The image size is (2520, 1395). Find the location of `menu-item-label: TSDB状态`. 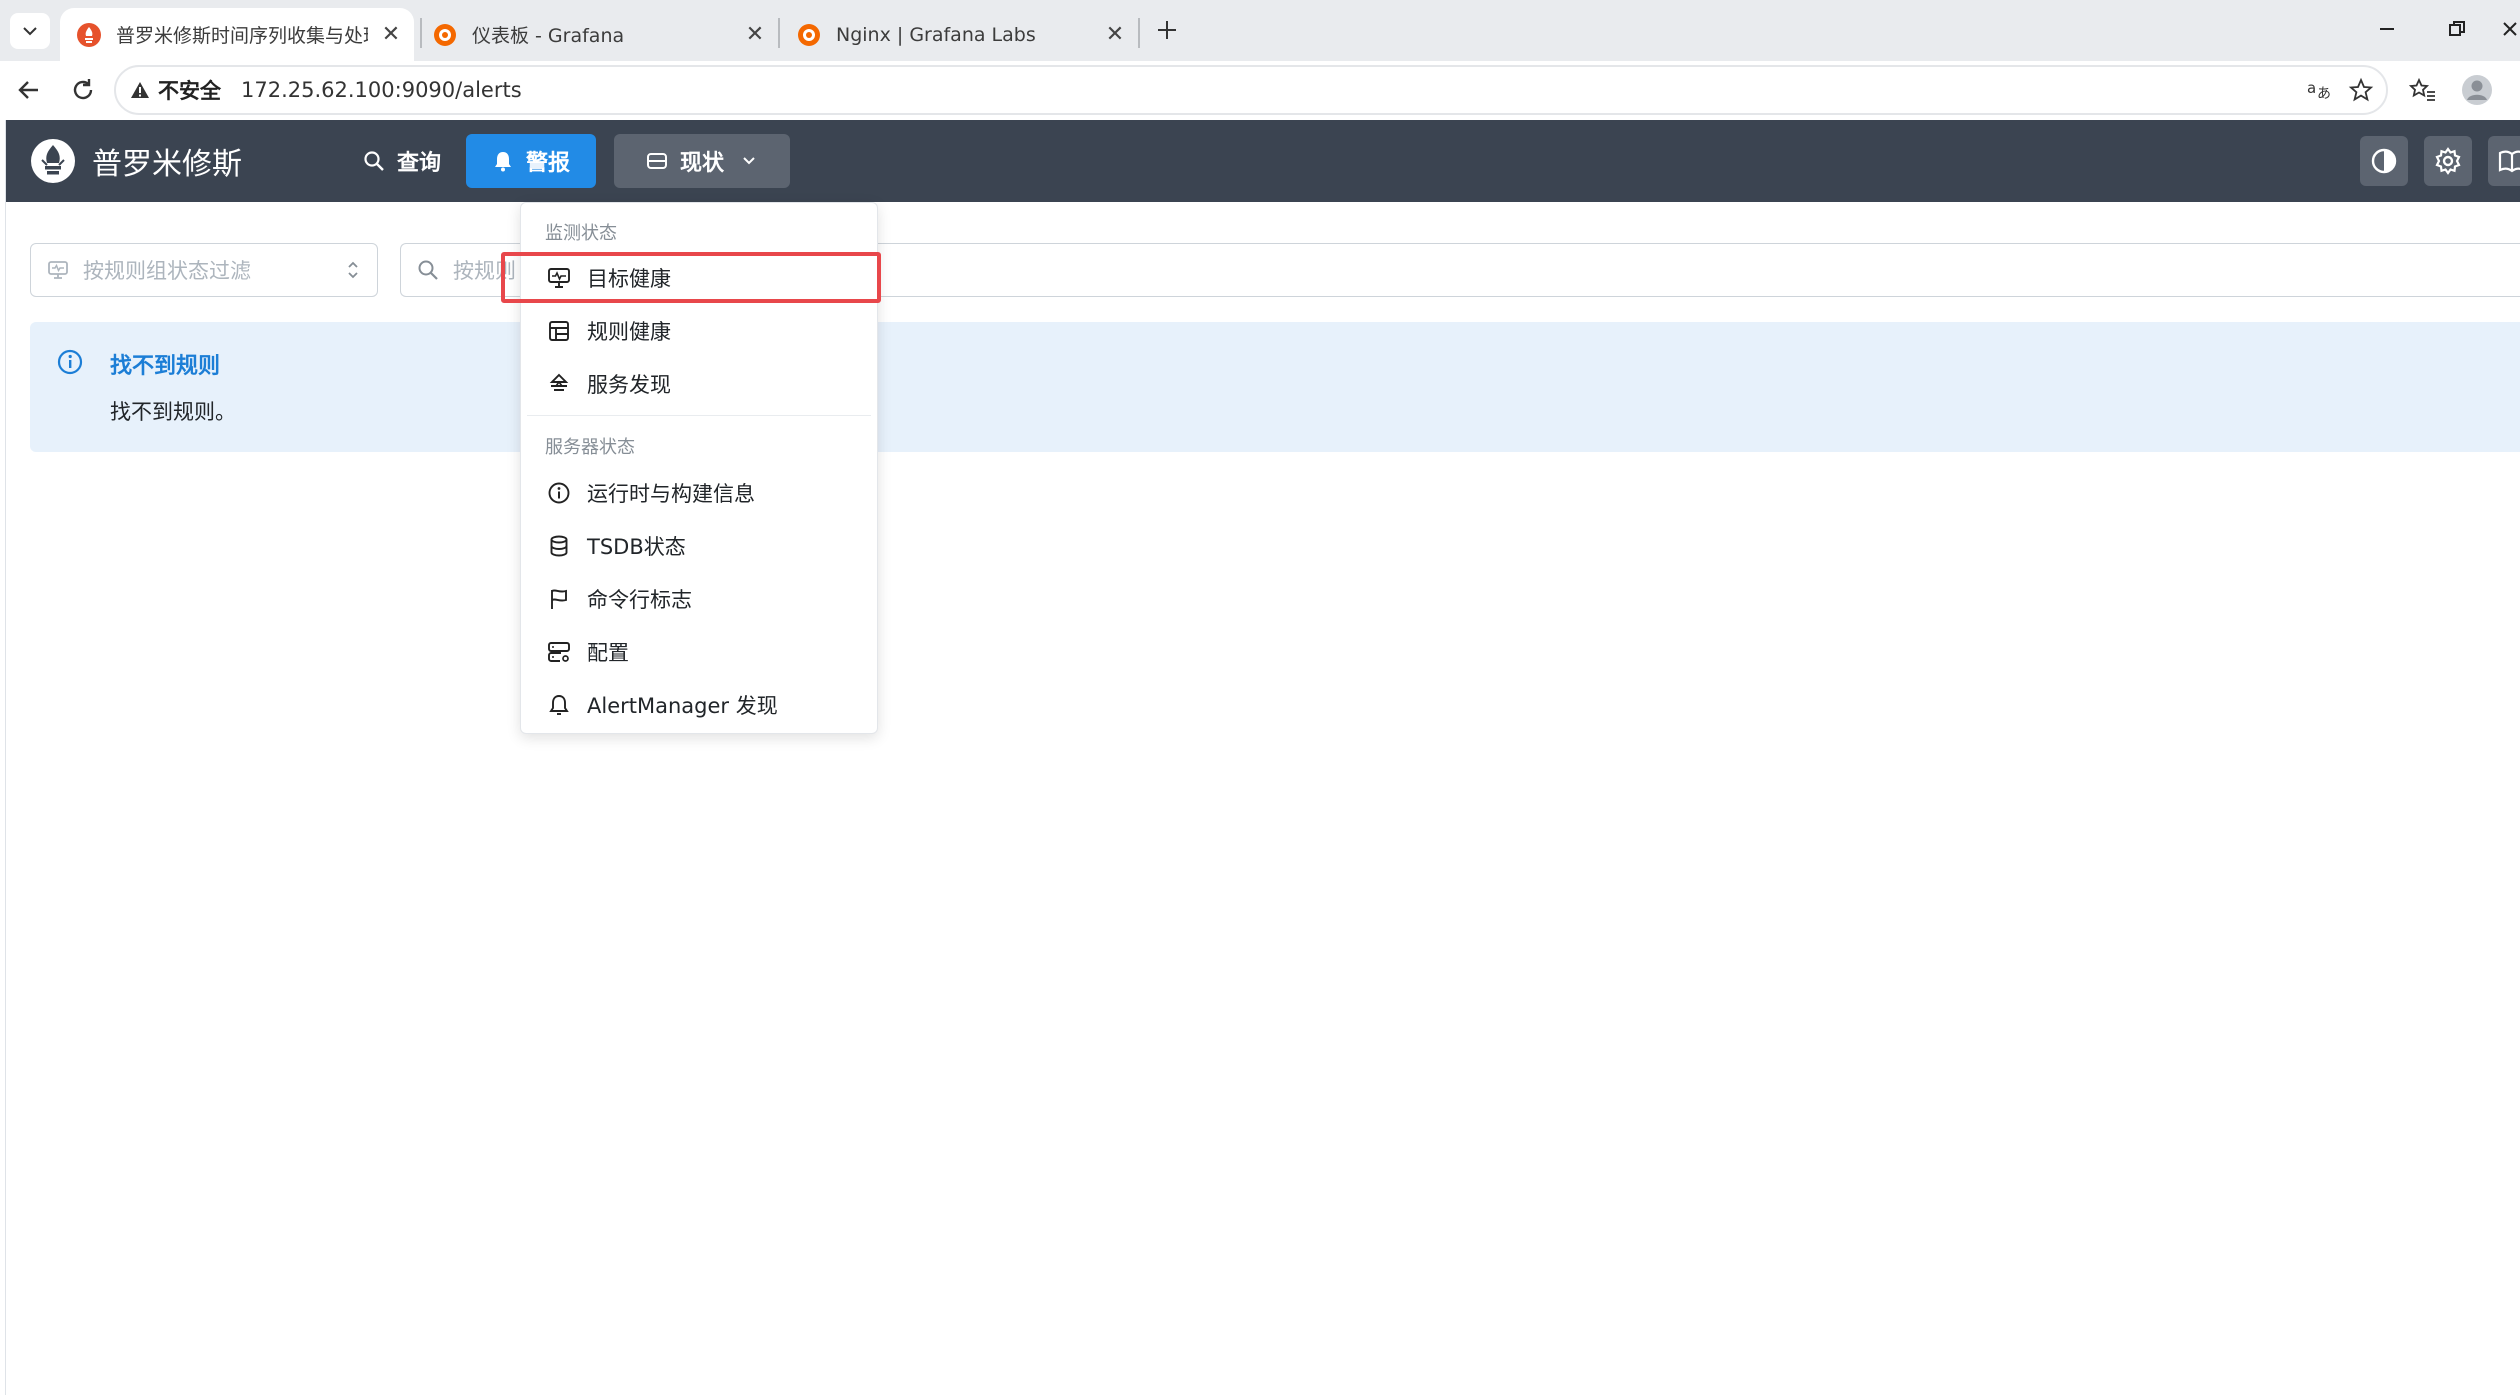

menu-item-label: TSDB状态 is located at coordinates (636, 547).